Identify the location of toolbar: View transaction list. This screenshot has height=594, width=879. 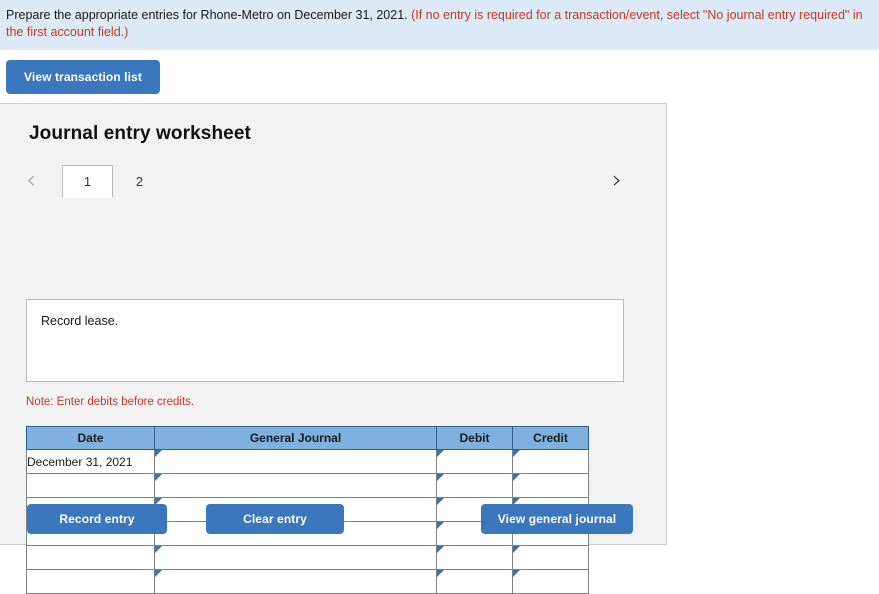
(439, 77).